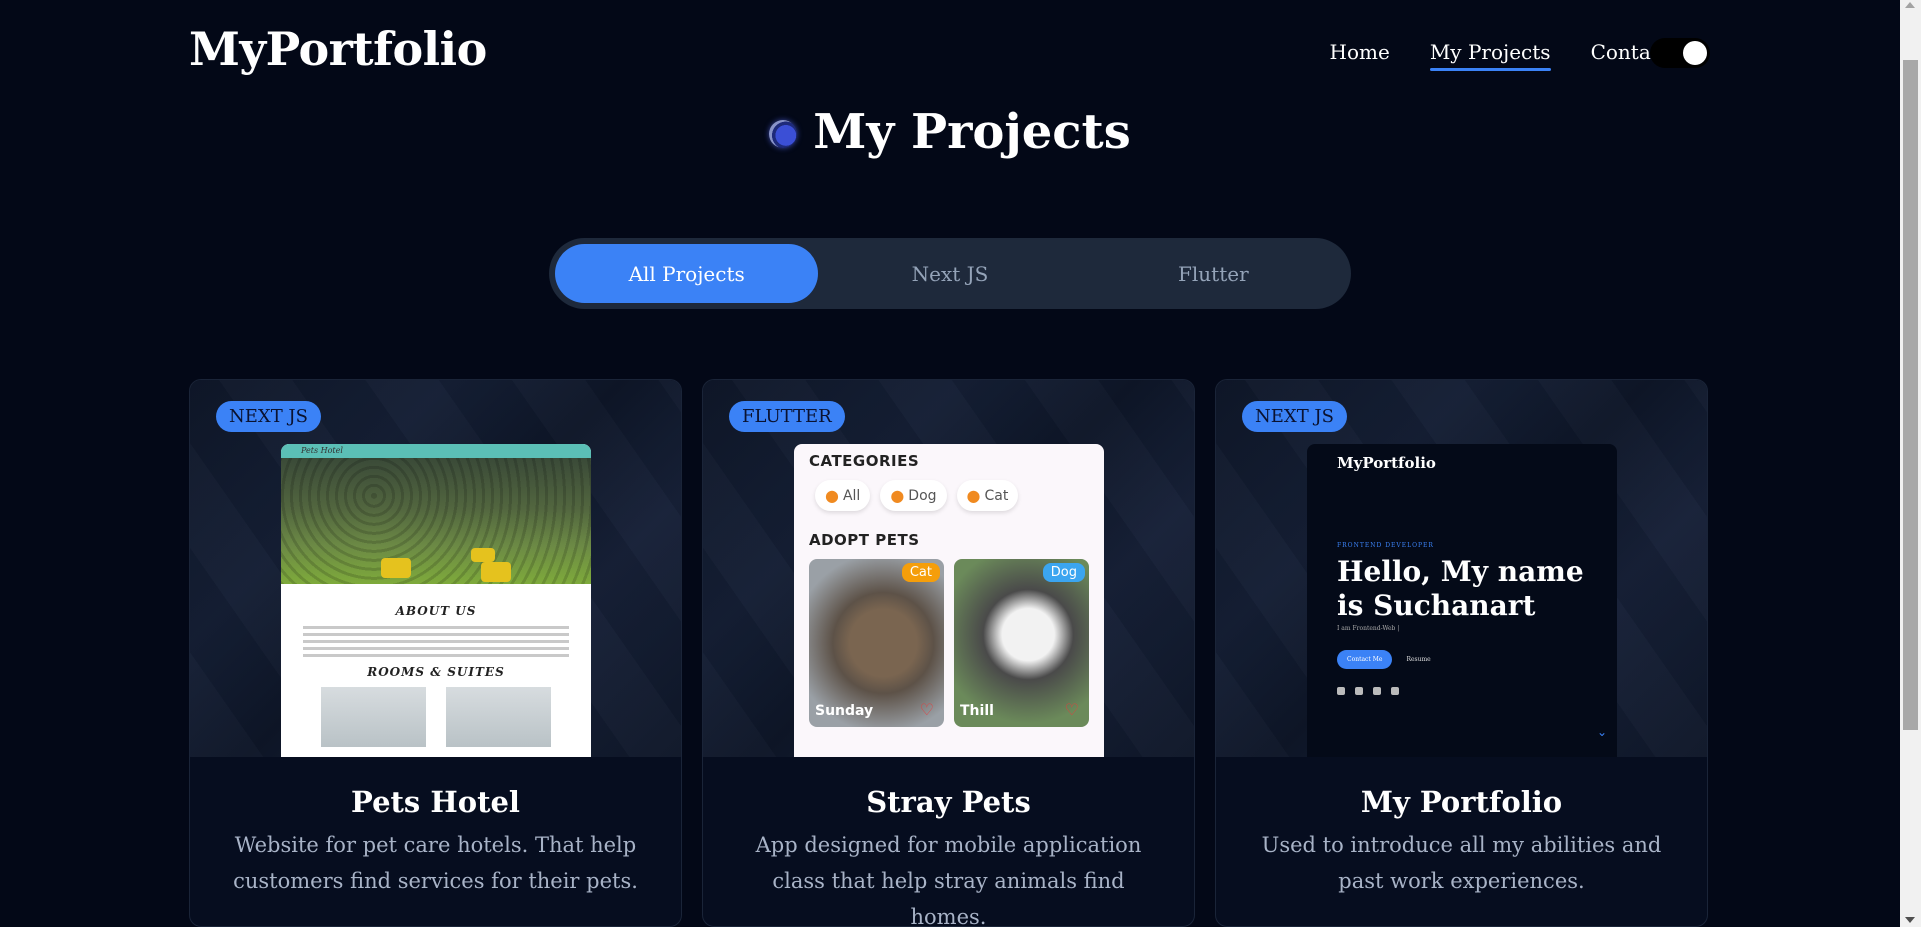 The width and height of the screenshot is (1921, 927). What do you see at coordinates (949, 643) in the screenshot?
I see `pet-cards: Cat Sunday ♡ Dog Thill ♡` at bounding box center [949, 643].